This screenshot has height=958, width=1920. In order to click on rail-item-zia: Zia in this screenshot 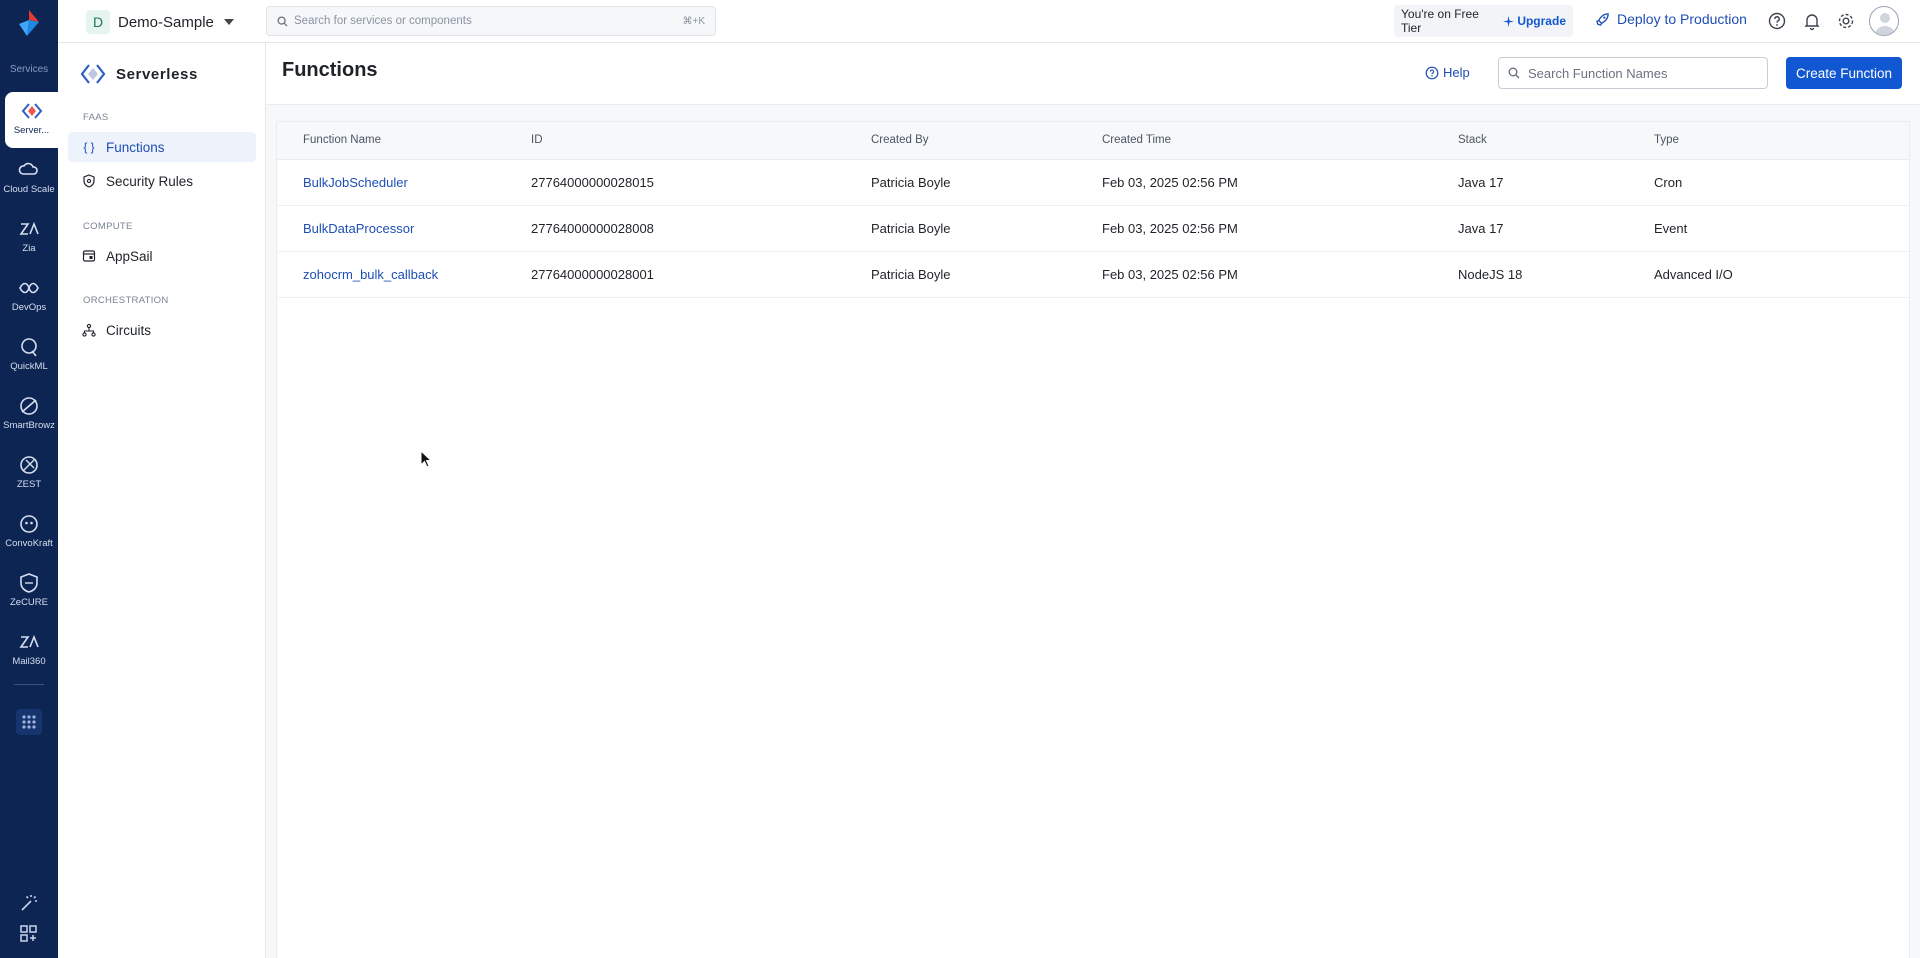, I will do `click(29, 238)`.